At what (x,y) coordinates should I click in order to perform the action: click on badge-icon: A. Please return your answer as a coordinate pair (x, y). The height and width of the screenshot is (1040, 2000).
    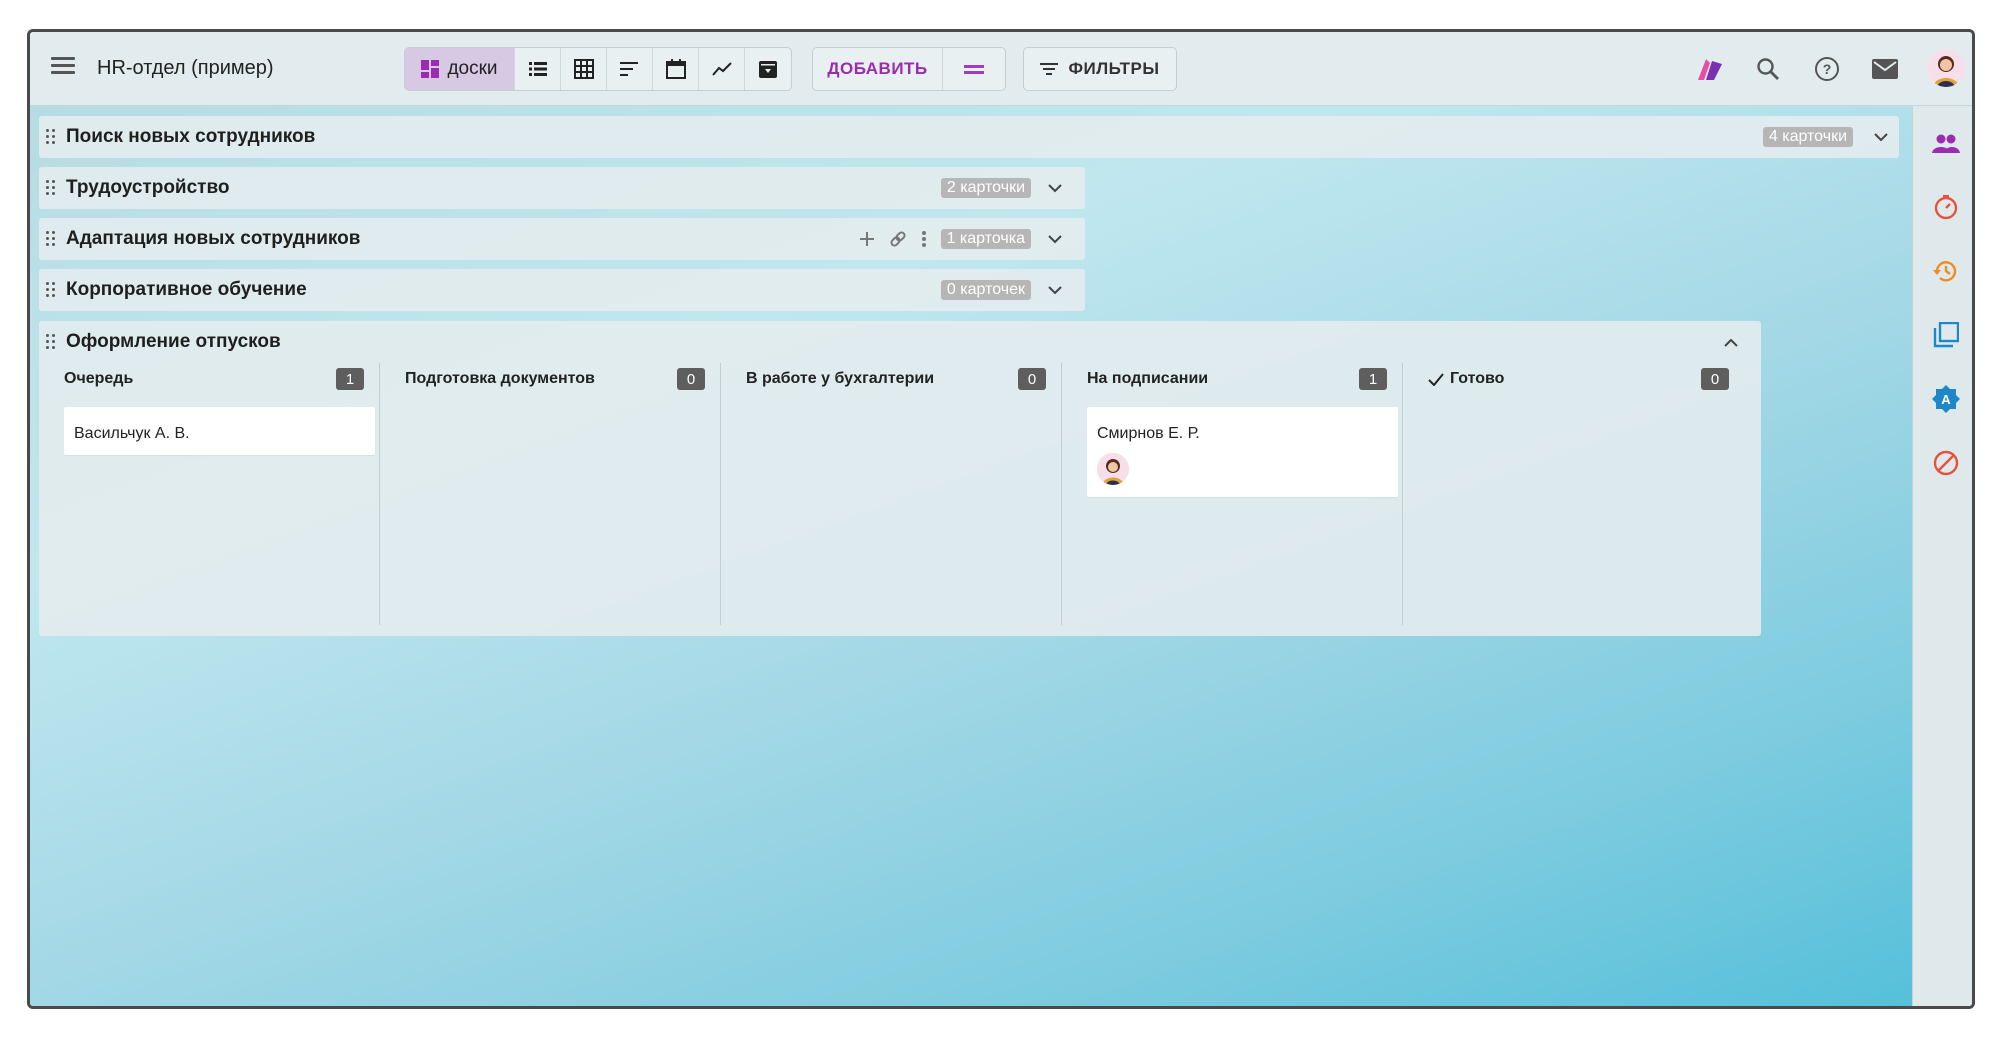
    Looking at the image, I should click on (1946, 399).